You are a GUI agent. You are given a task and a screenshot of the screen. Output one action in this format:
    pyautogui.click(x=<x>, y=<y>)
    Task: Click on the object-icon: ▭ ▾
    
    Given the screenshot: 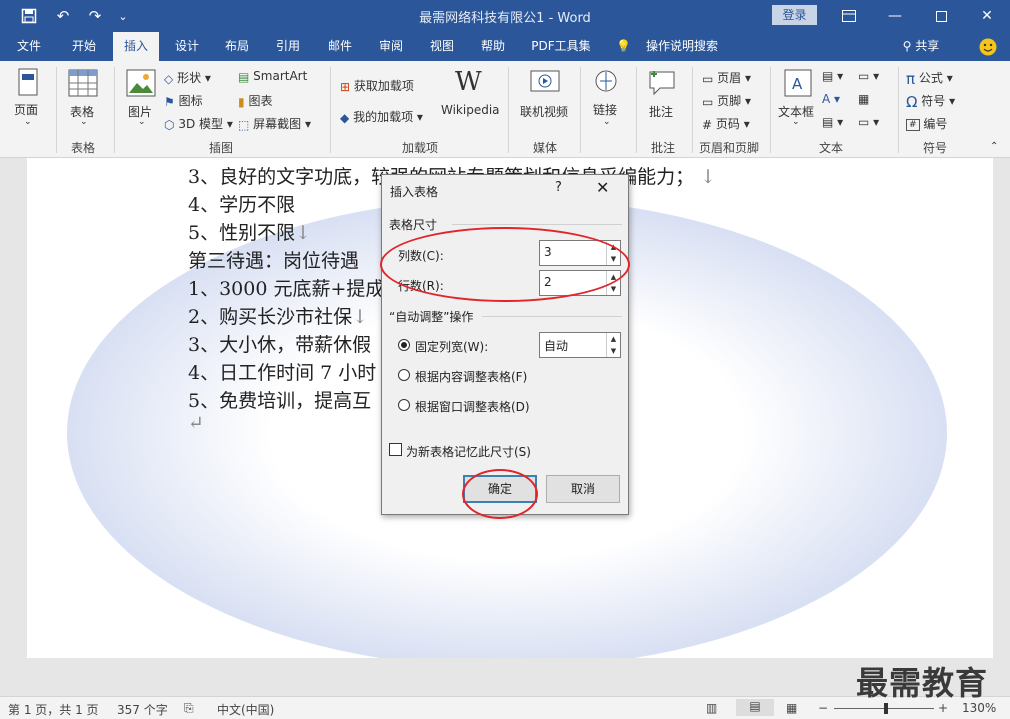 What is the action you would take?
    pyautogui.click(x=868, y=122)
    